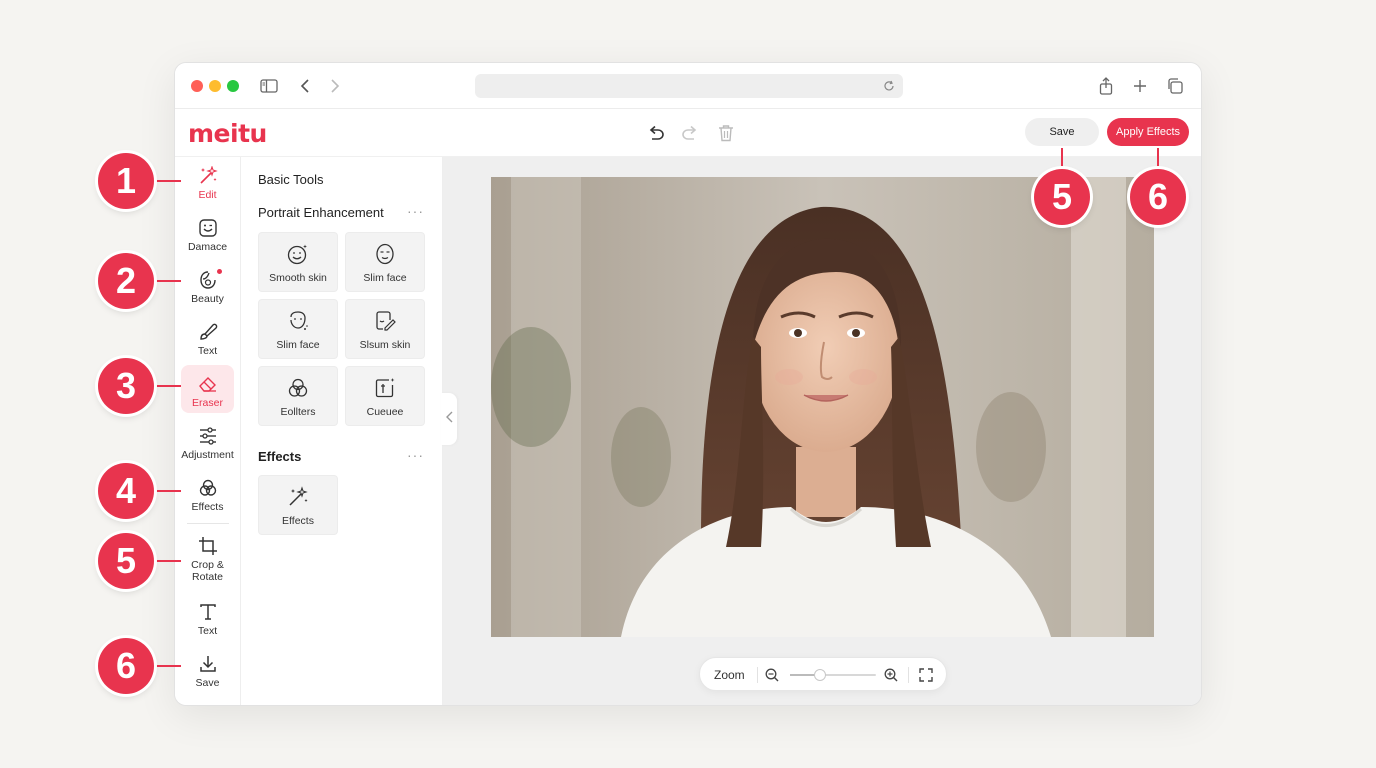  Describe the element at coordinates (891, 675) in the screenshot. I see `zoom-in-icon` at that location.